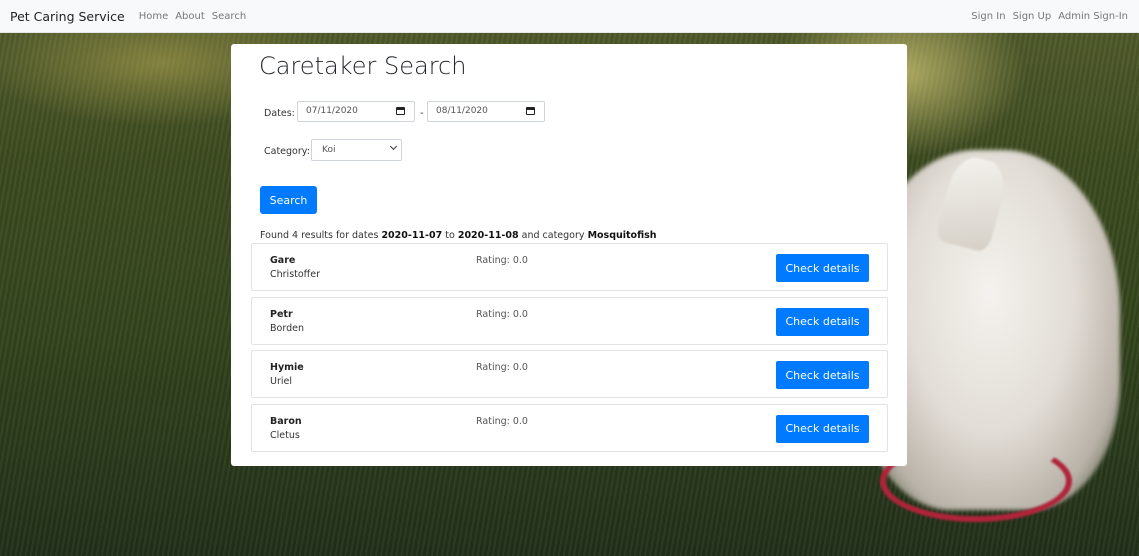  Describe the element at coordinates (287, 151) in the screenshot. I see `category-label: Category:` at that location.